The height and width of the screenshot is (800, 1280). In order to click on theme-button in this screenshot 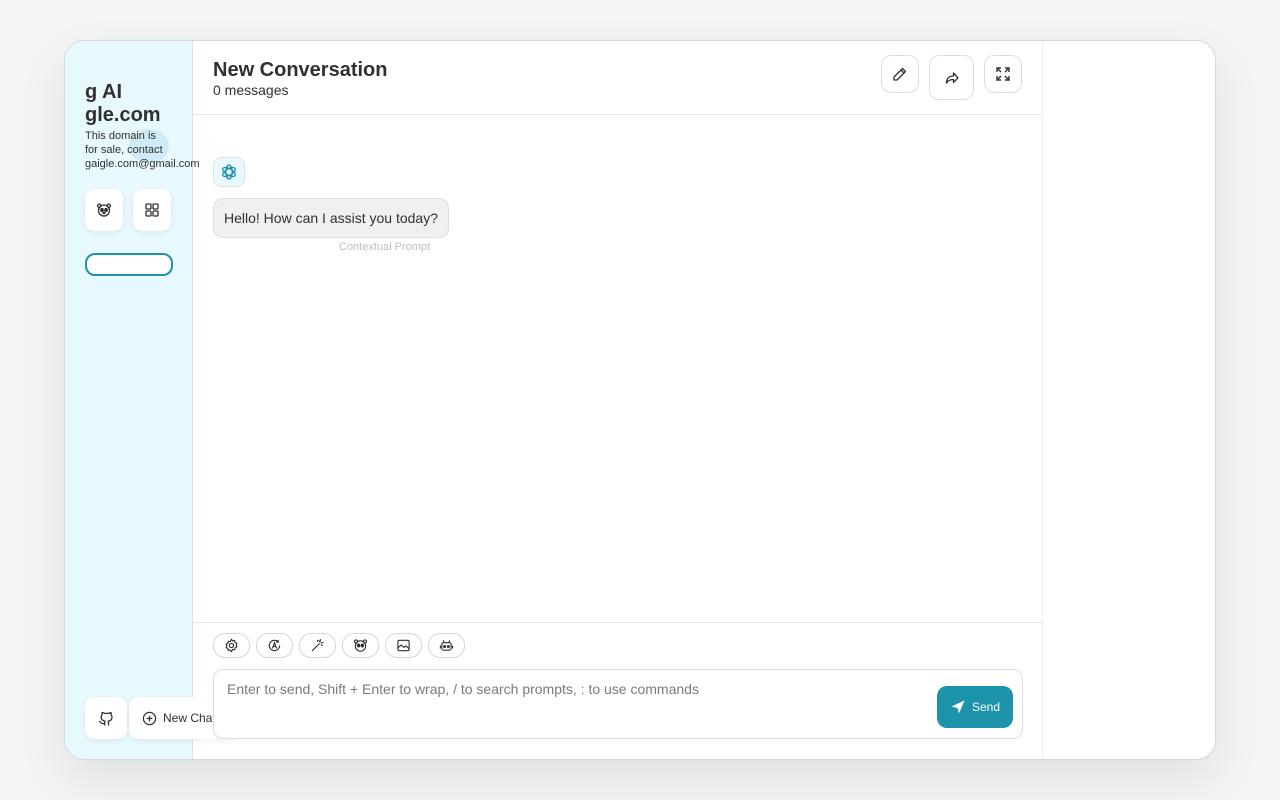, I will do `click(274, 645)`.